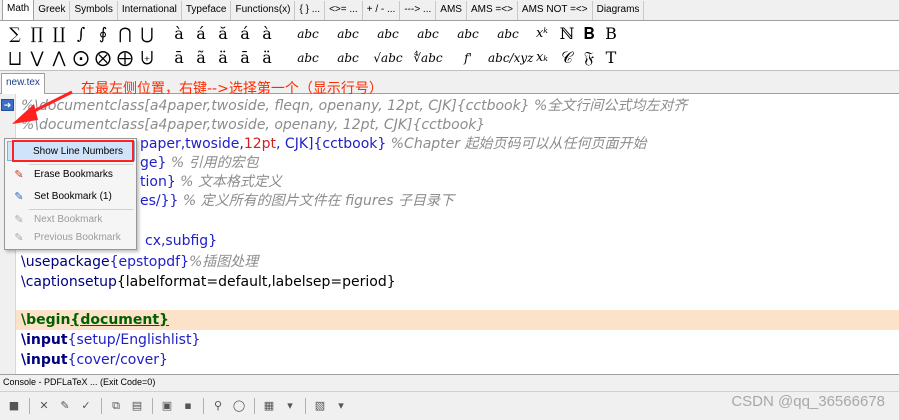 This screenshot has height=420, width=899. Describe the element at coordinates (179, 58) in the screenshot. I see `bar-accent-symbol: ā` at that location.